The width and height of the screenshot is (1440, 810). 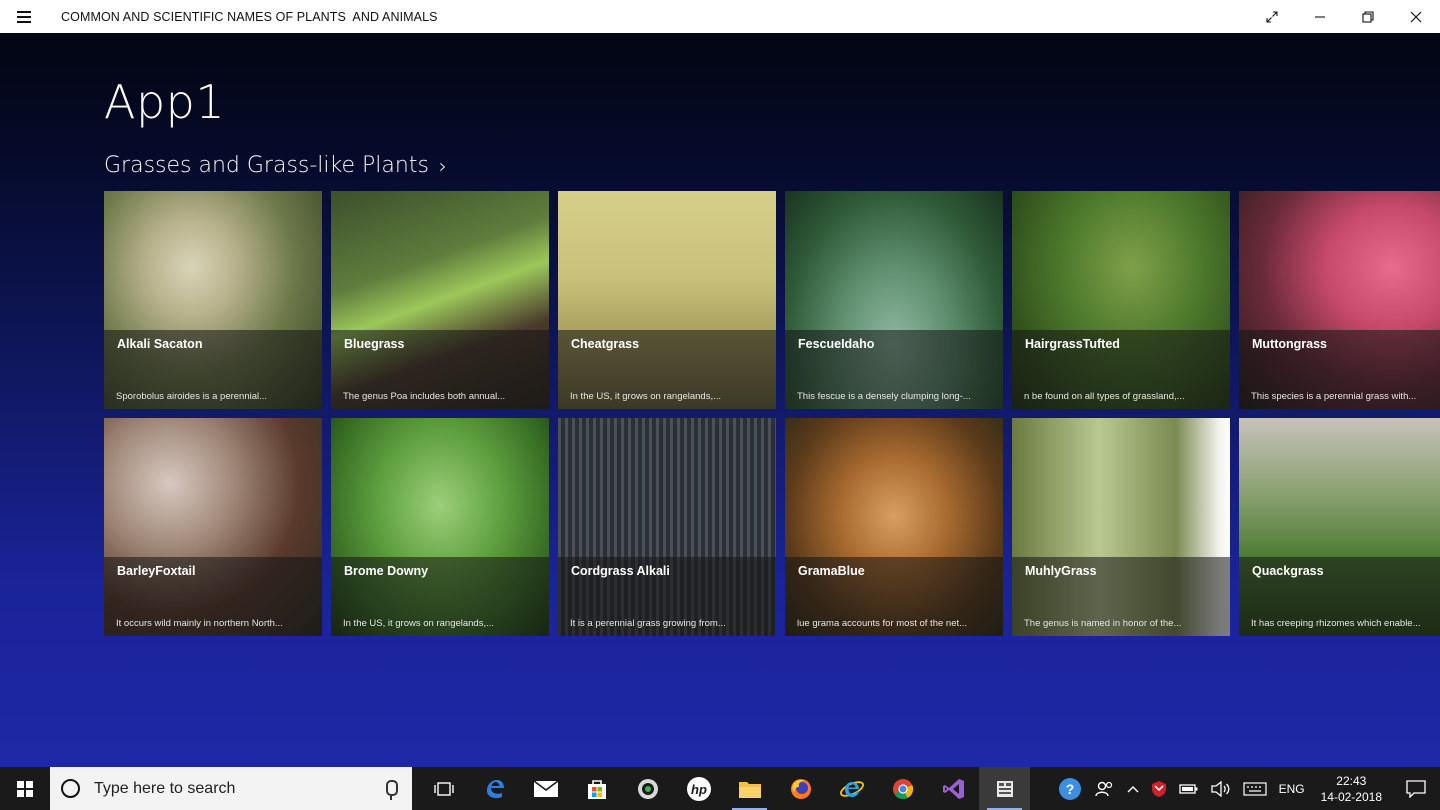 What do you see at coordinates (156, 571) in the screenshot?
I see `tile-title: BarleyFoxtail` at bounding box center [156, 571].